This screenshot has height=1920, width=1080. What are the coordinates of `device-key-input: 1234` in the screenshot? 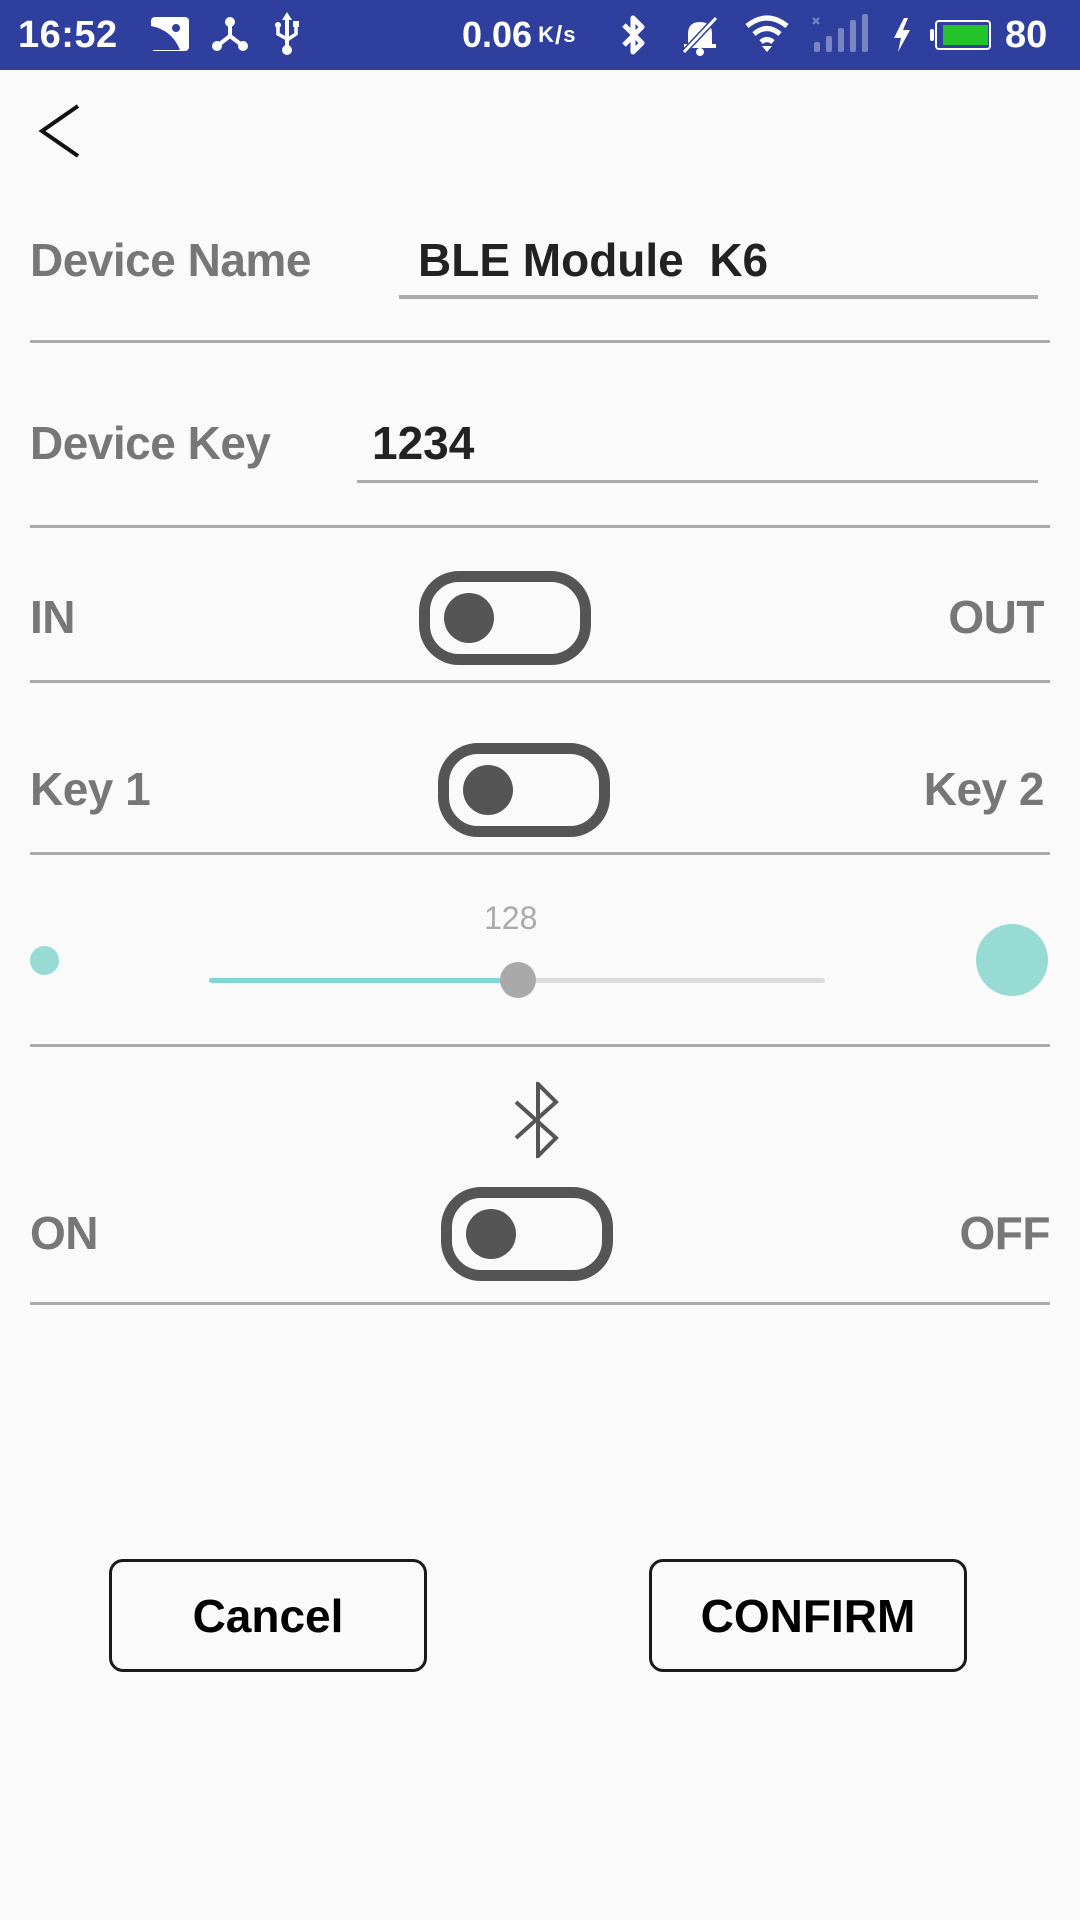 It's located at (423, 443).